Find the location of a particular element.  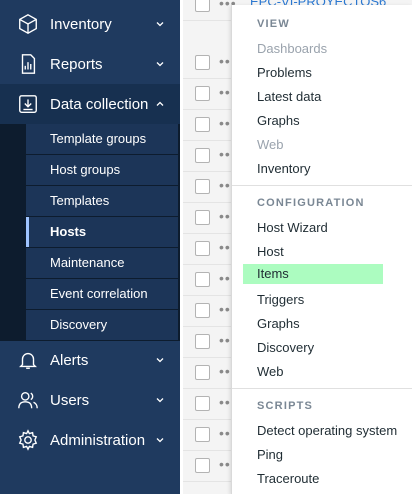

menu-item-config-graphs: Graphs is located at coordinates (278, 323).